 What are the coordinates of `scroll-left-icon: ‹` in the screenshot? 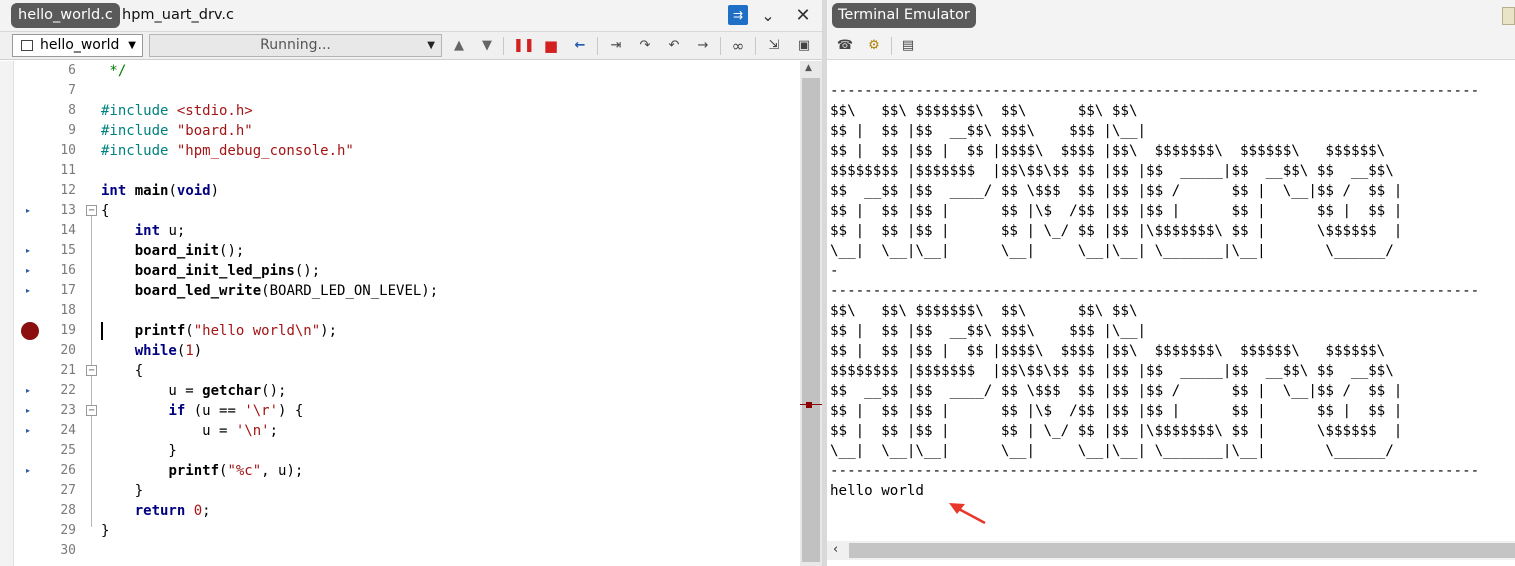 It's located at (835, 549).